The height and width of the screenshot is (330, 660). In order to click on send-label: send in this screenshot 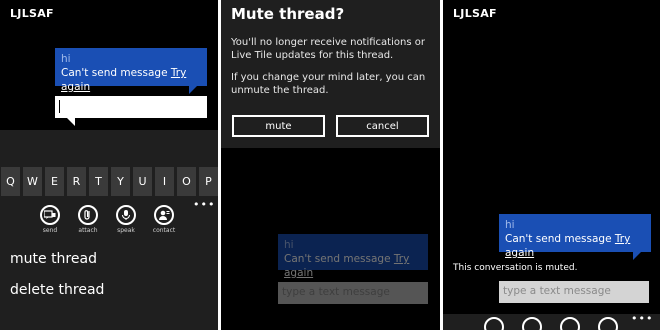, I will do `click(50, 230)`.